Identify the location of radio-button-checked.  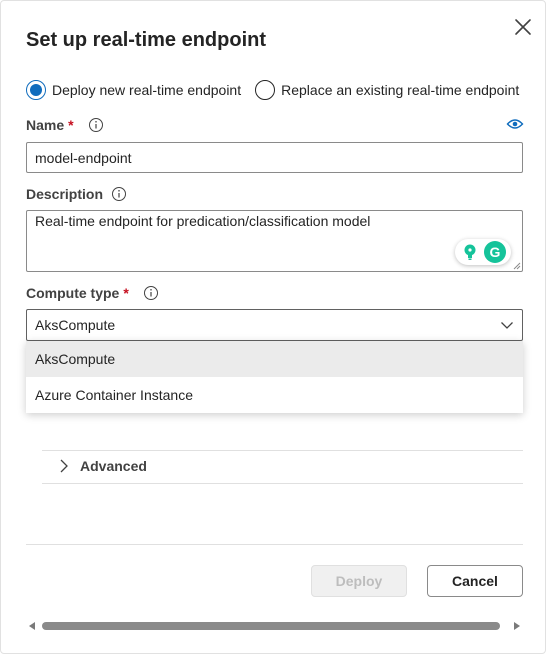
(36, 90).